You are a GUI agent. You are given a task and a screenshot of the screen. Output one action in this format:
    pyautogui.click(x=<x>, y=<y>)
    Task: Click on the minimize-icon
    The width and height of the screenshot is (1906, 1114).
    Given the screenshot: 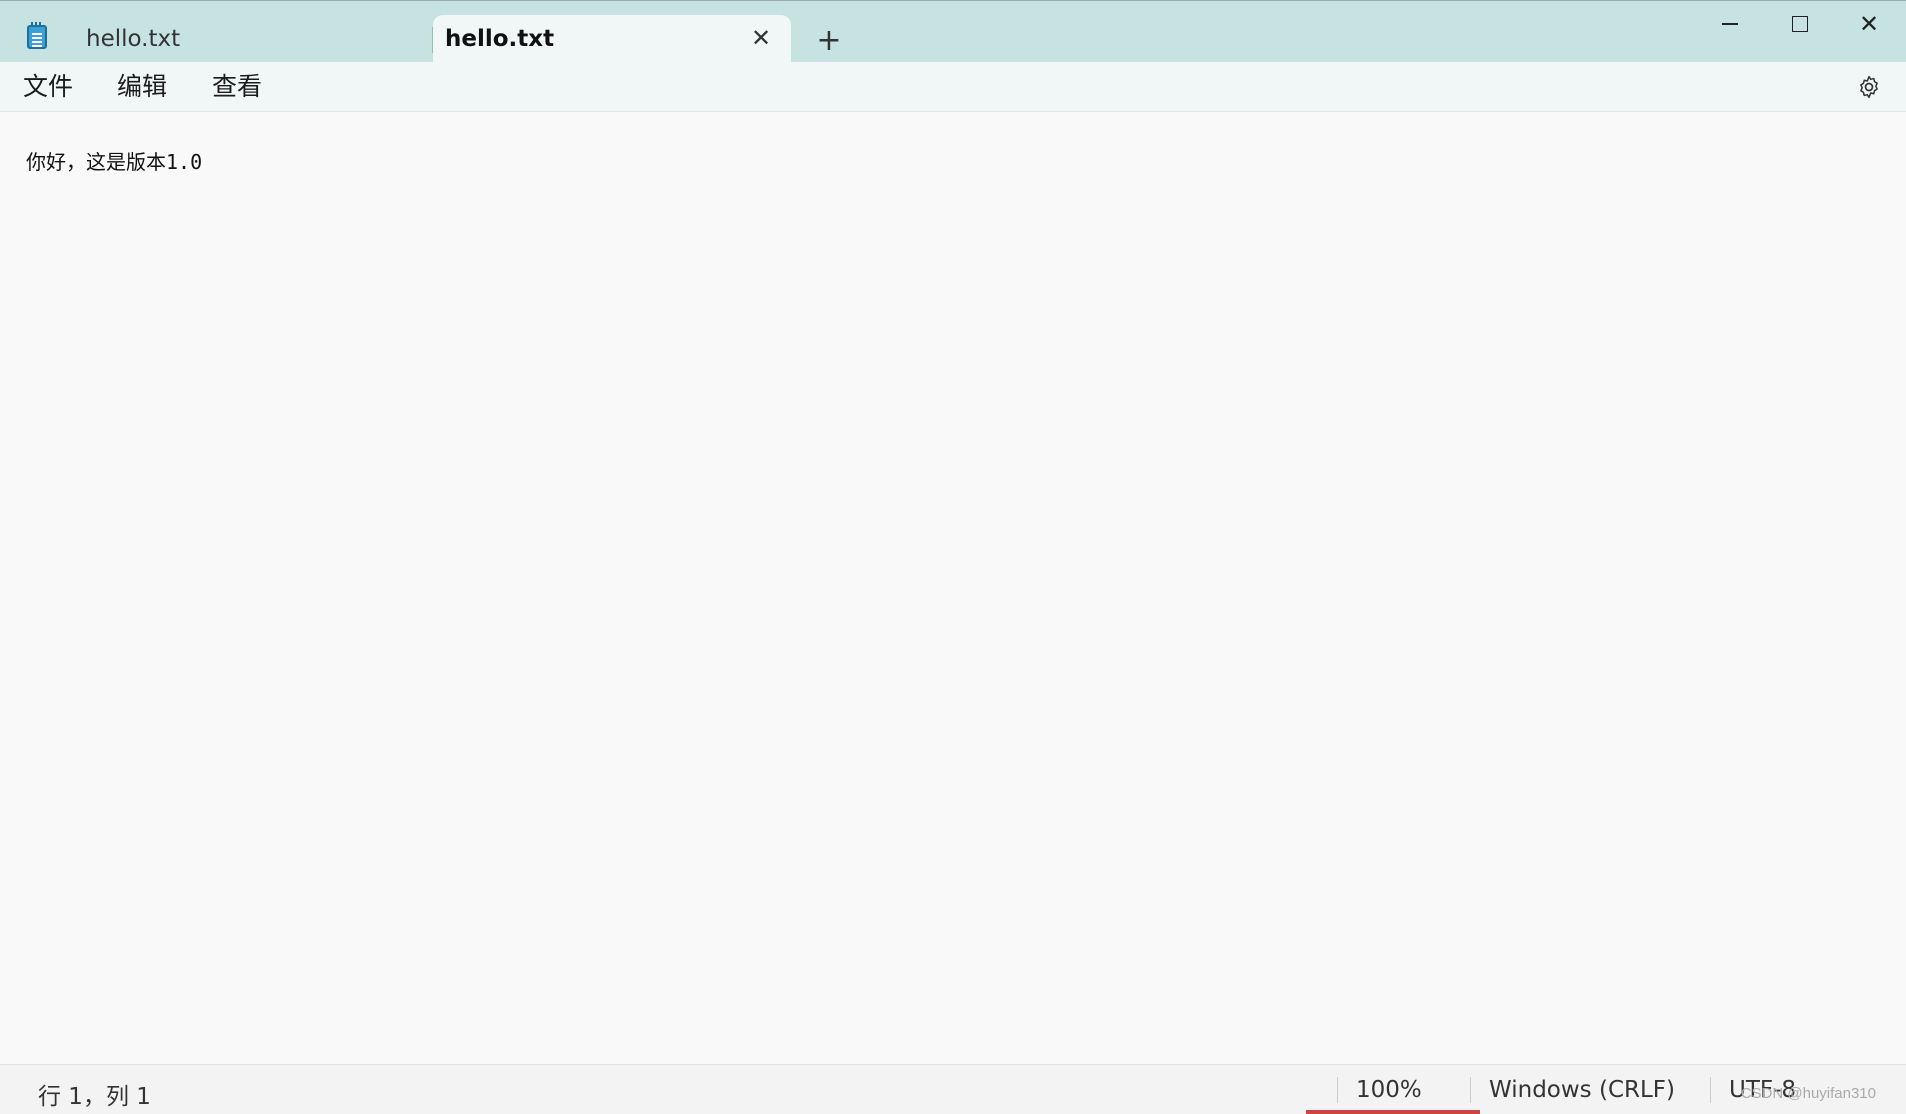 What is the action you would take?
    pyautogui.click(x=1730, y=24)
    